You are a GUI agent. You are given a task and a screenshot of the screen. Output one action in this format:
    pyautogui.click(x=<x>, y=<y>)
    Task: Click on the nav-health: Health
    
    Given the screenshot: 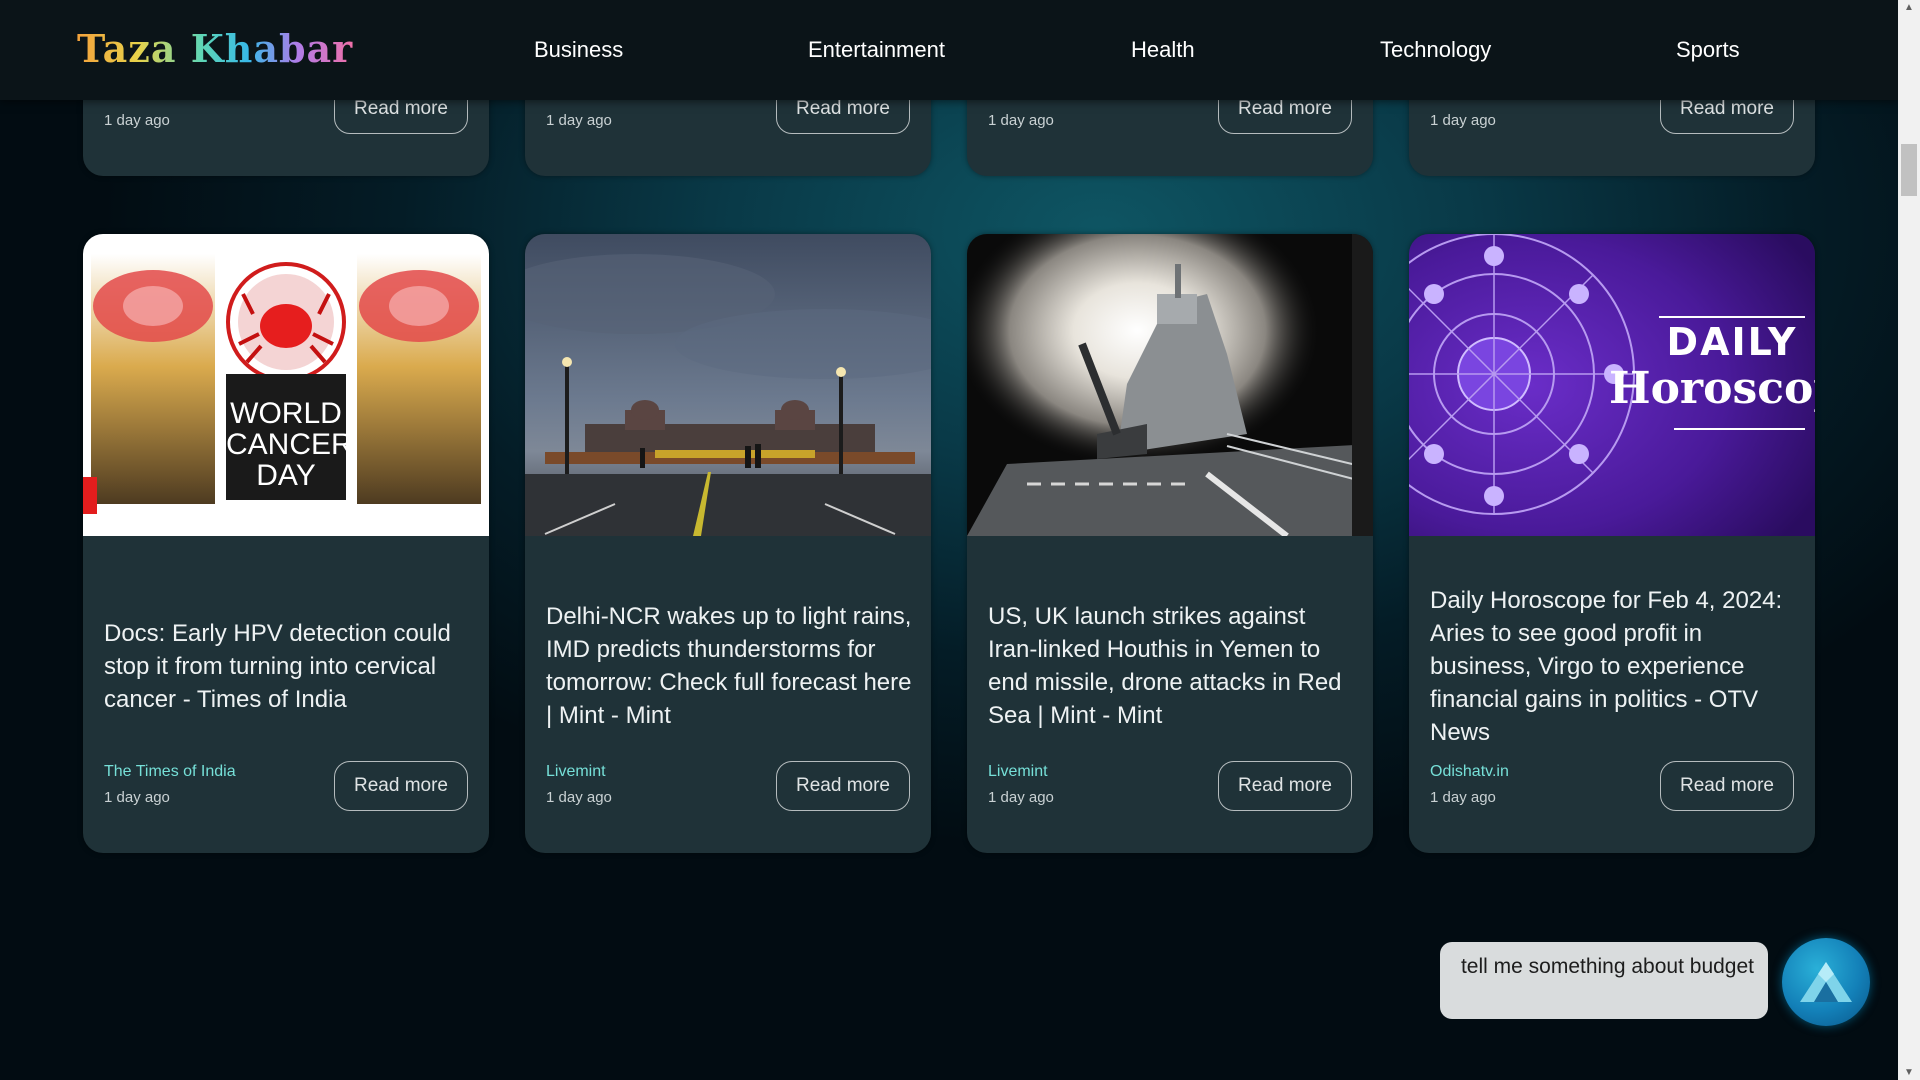 What is the action you would take?
    pyautogui.click(x=1163, y=50)
    